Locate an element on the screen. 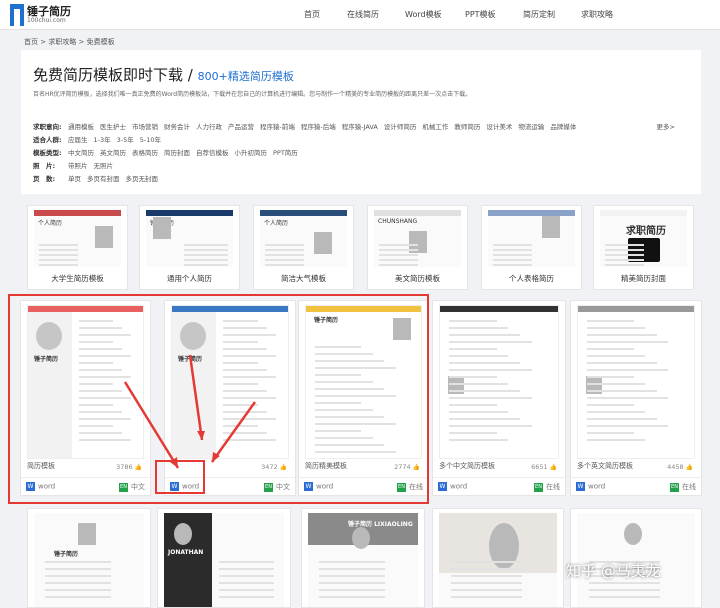 Image resolution: width=720 pixels, height=608 pixels. annotation-arrows is located at coordinates (190, 411).